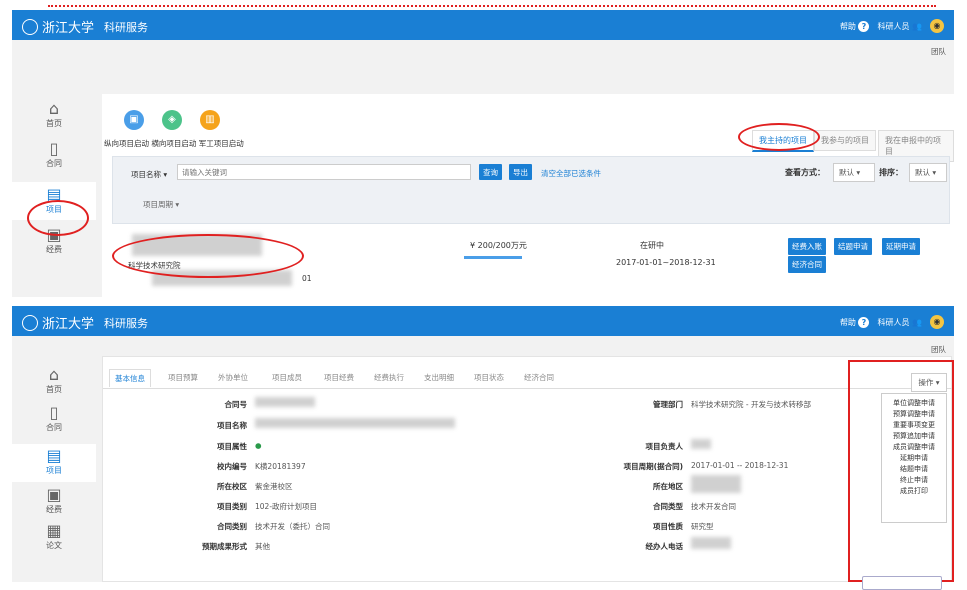 Image resolution: width=967 pixels, height=590 pixels. Describe the element at coordinates (224, 546) in the screenshot. I see `field-label: 预期成果形式` at that location.